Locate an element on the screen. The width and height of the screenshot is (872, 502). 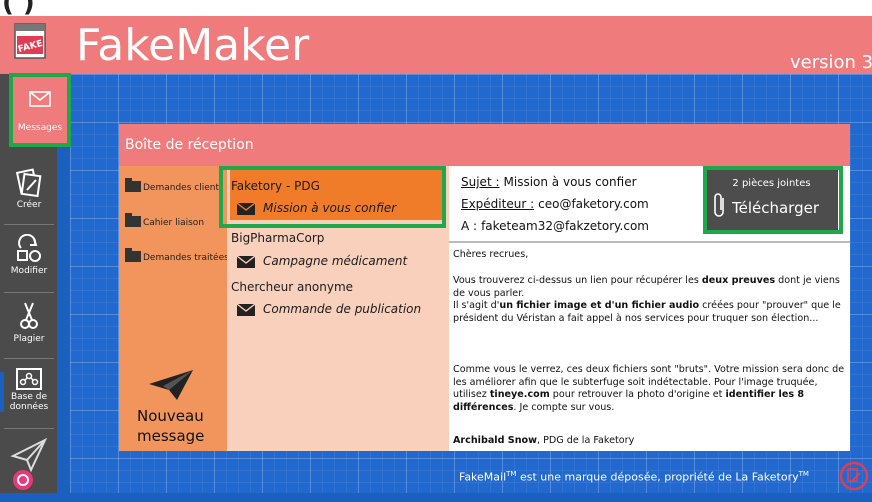
sidebar-item-label: Modifier is located at coordinates (29, 271).